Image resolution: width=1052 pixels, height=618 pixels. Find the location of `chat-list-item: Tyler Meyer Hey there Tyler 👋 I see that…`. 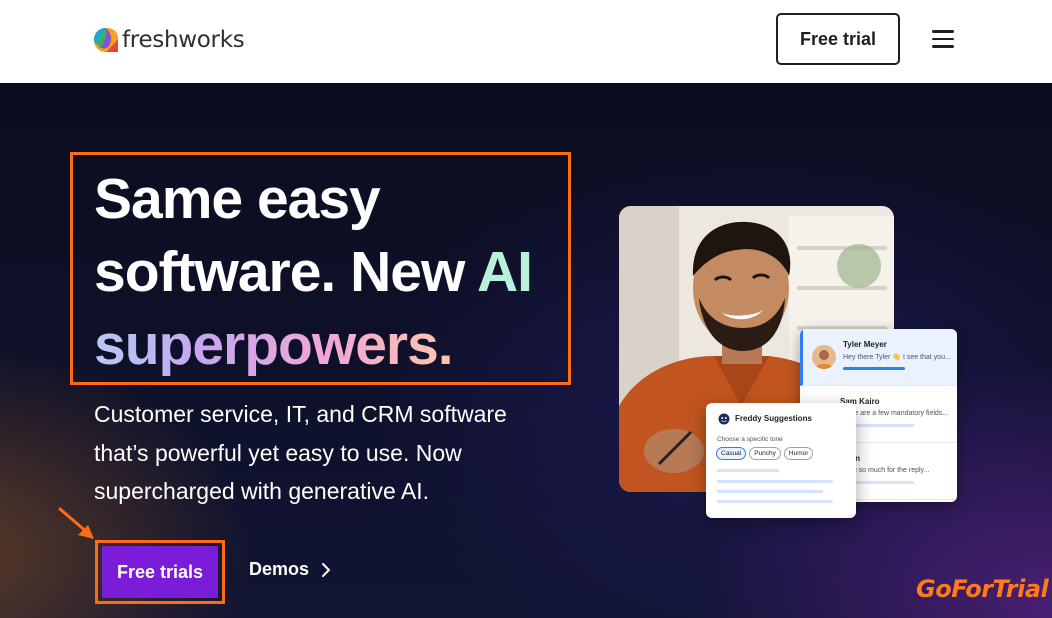

chat-list-item: Tyler Meyer Hey there Tyler 👋 I see that… is located at coordinates (878, 357).